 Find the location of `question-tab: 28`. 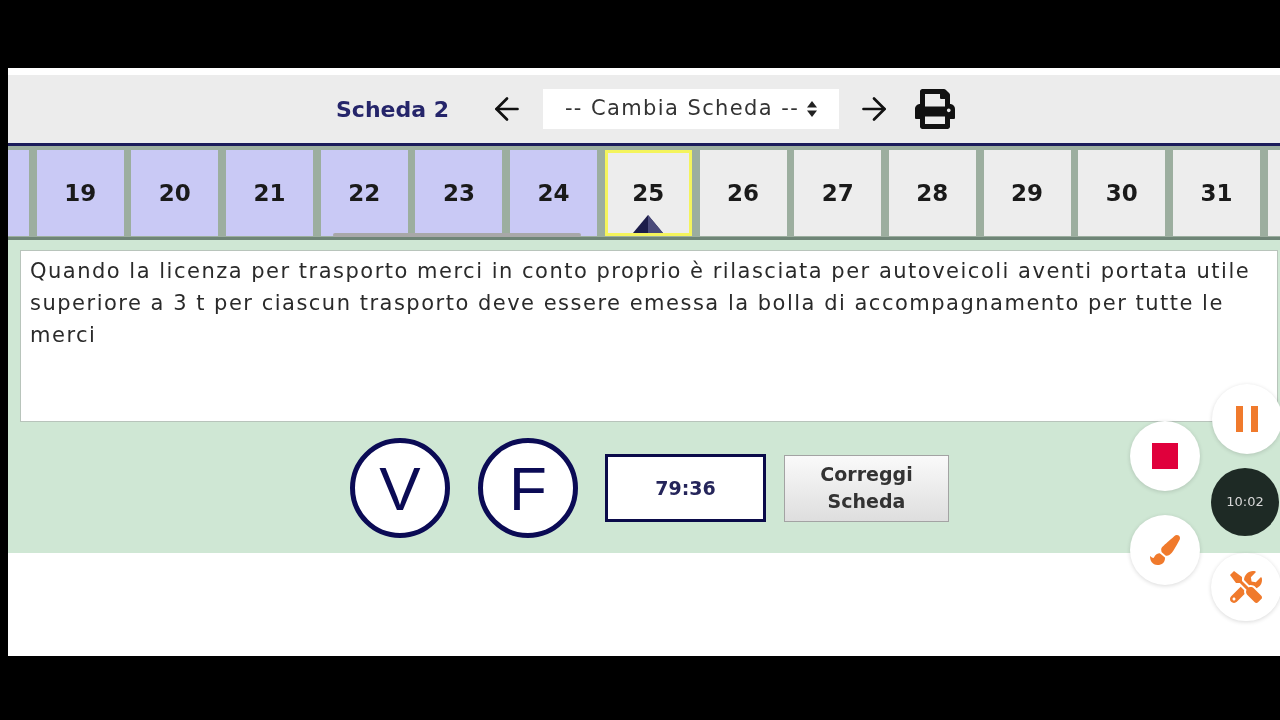

question-tab: 28 is located at coordinates (932, 193).